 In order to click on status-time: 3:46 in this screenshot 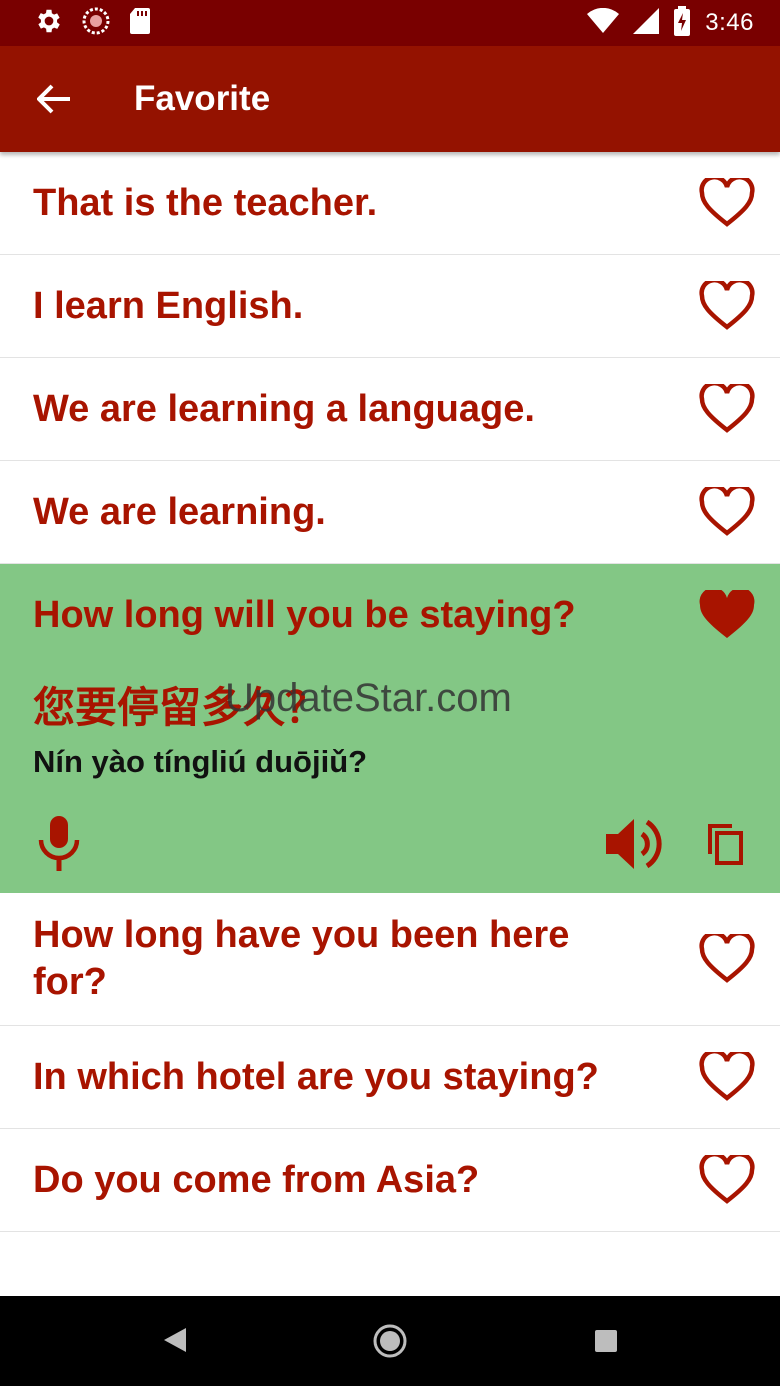, I will do `click(729, 22)`.